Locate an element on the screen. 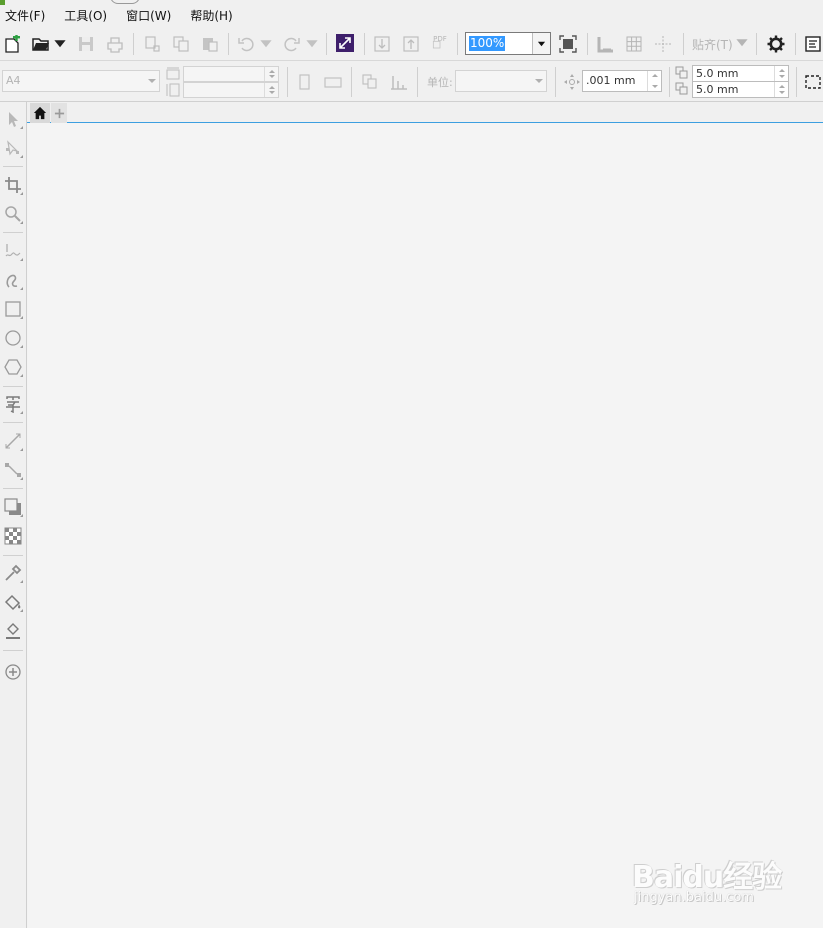 This screenshot has width=823, height=928. all-pages-icon is located at coordinates (370, 82).